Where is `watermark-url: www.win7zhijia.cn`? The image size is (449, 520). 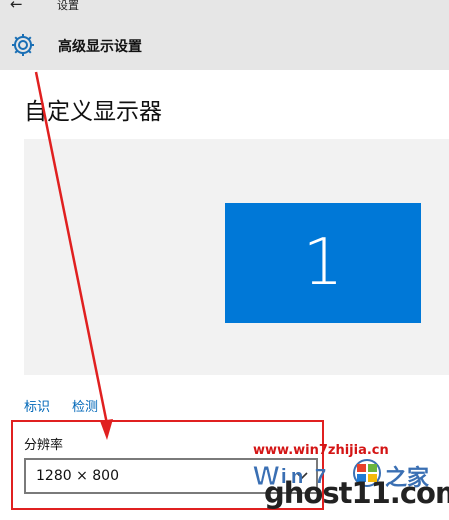 watermark-url: www.win7zhijia.cn is located at coordinates (321, 450).